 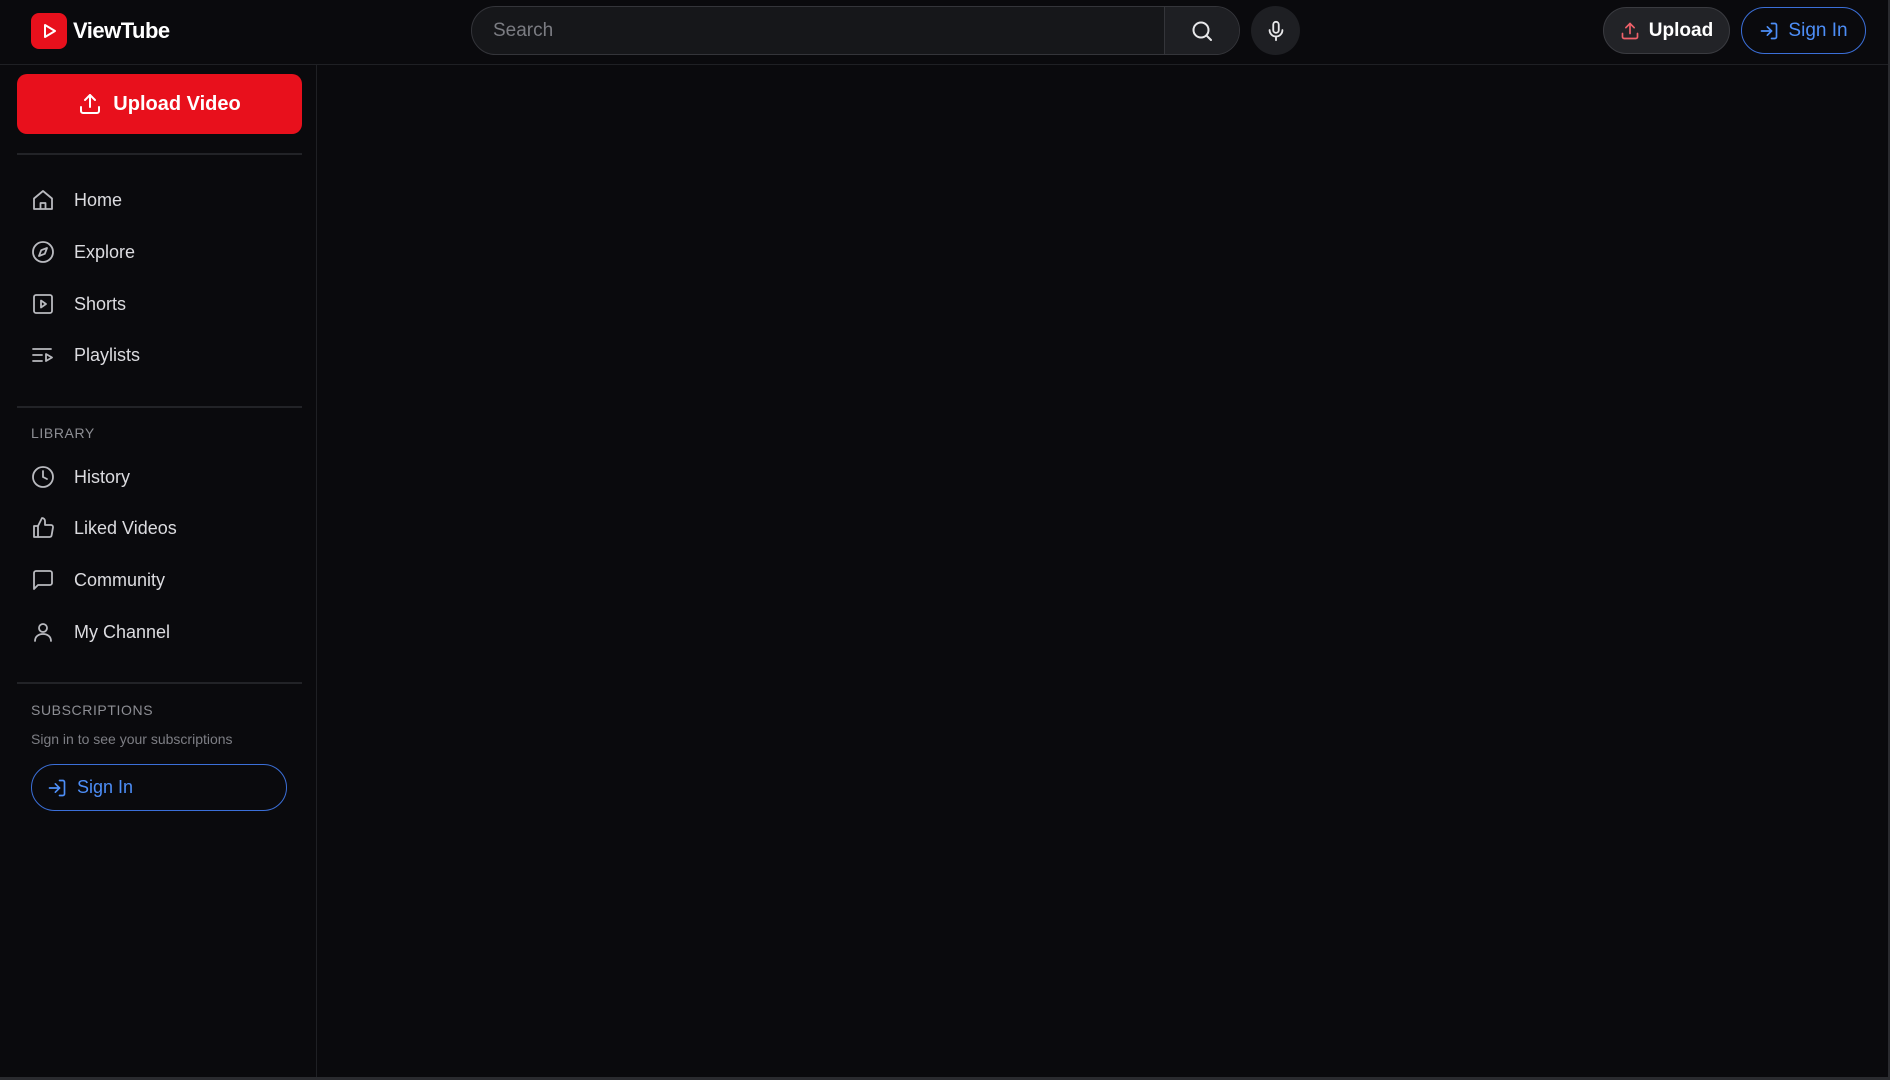 What do you see at coordinates (159, 477) in the screenshot?
I see `sidebar-item-history: History` at bounding box center [159, 477].